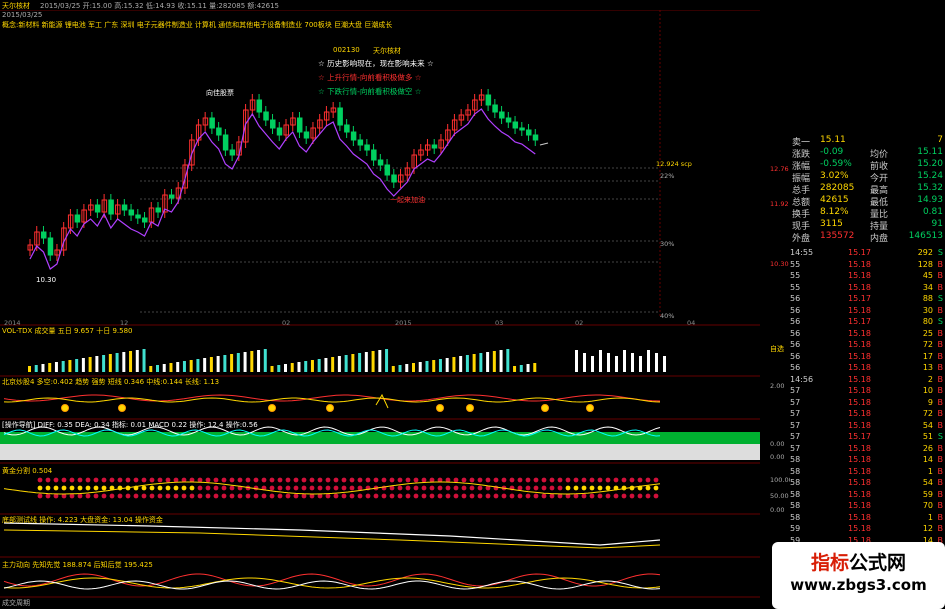  What do you see at coordinates (16, 603) in the screenshot?
I see `bottom-left-label: 成交周期` at bounding box center [16, 603].